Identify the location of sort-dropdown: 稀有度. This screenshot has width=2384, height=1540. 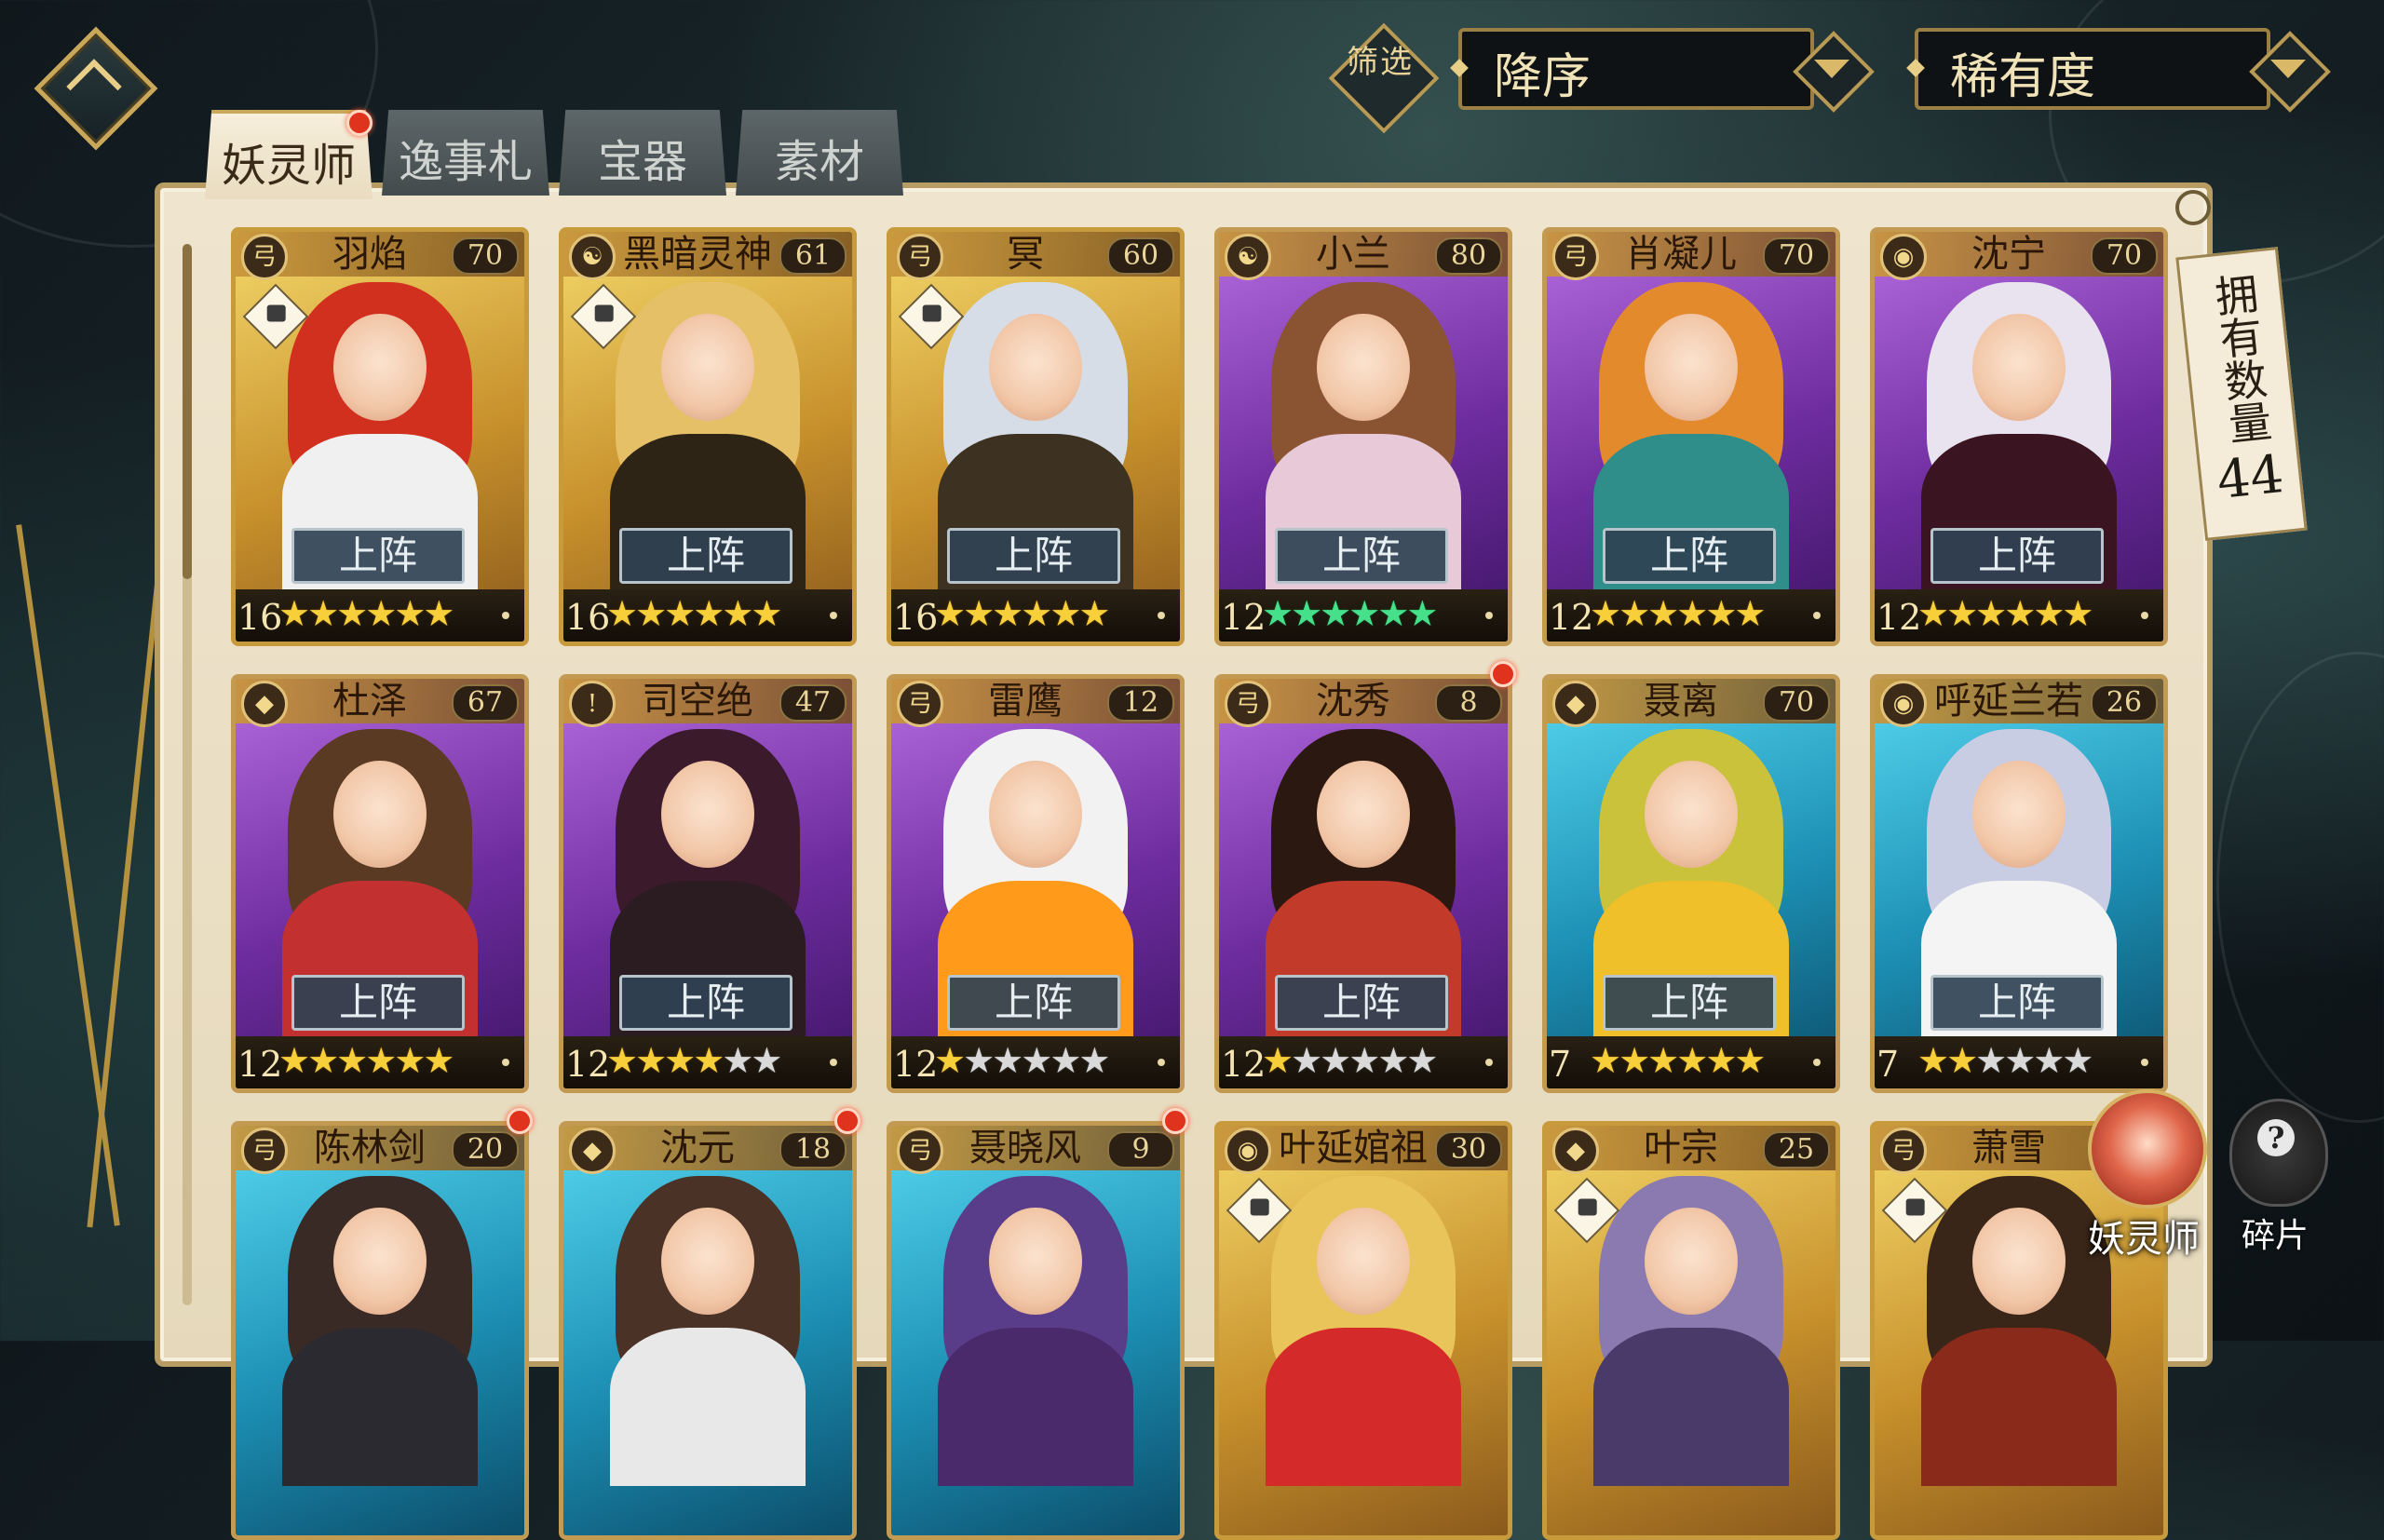
(2118, 70).